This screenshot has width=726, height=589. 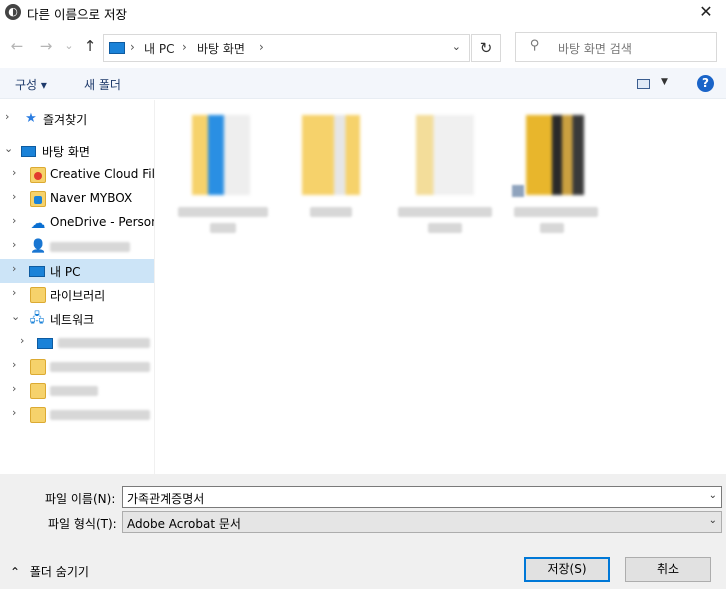 I want to click on sidebar-item-favorites: › ★ 즐겨찾기, so click(x=77, y=119).